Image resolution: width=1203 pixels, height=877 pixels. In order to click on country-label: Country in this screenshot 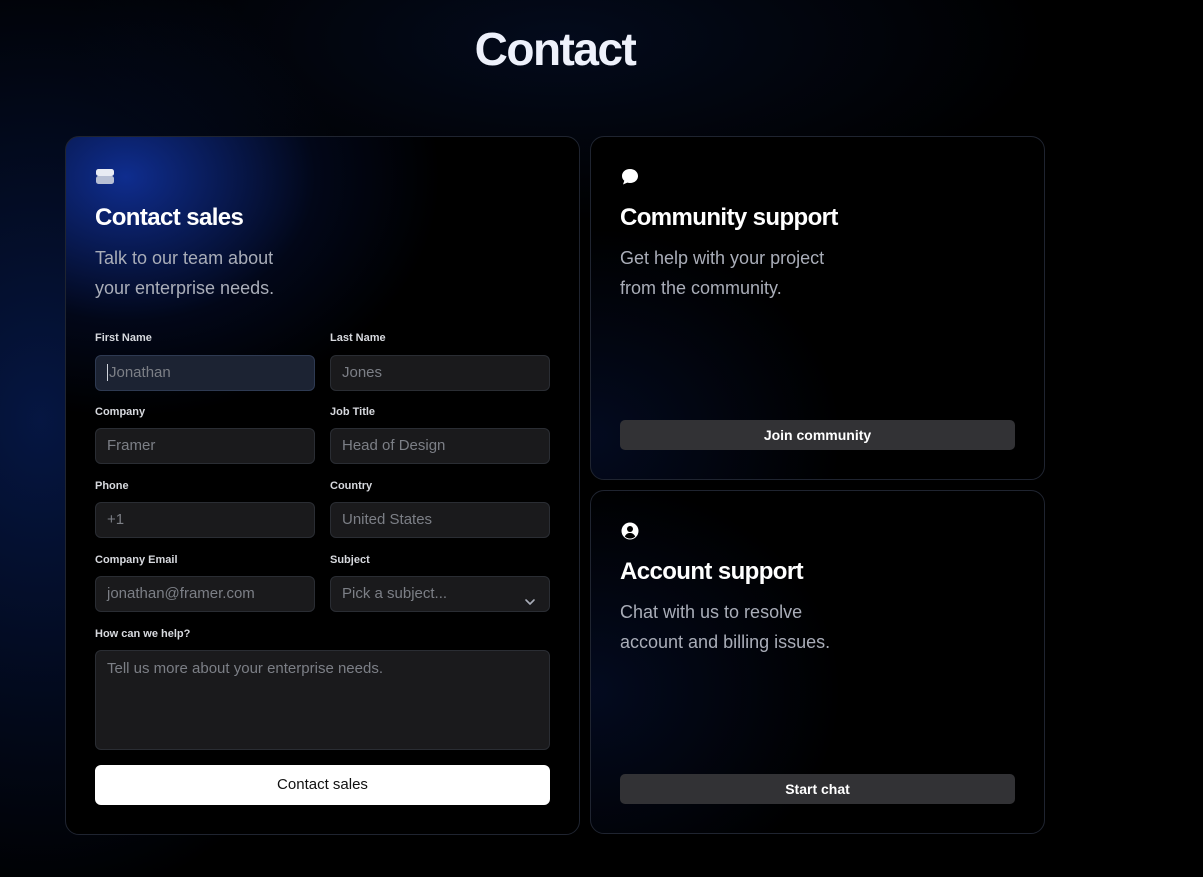, I will do `click(351, 486)`.